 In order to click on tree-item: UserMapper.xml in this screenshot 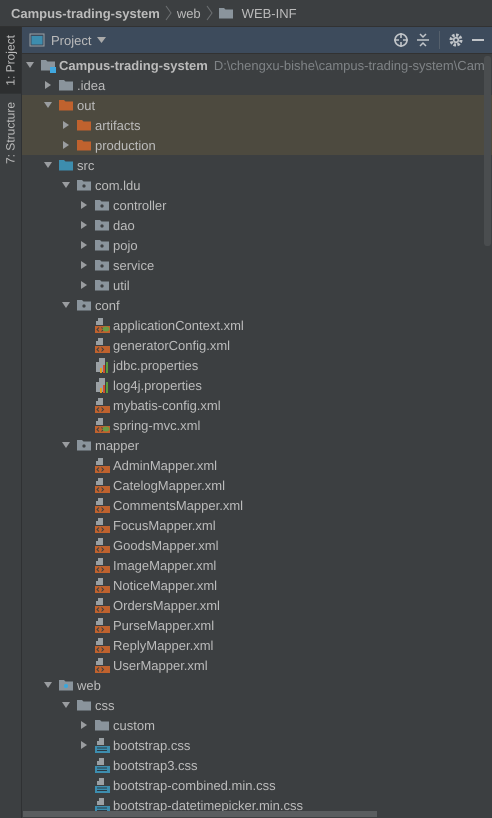, I will do `click(160, 665)`.